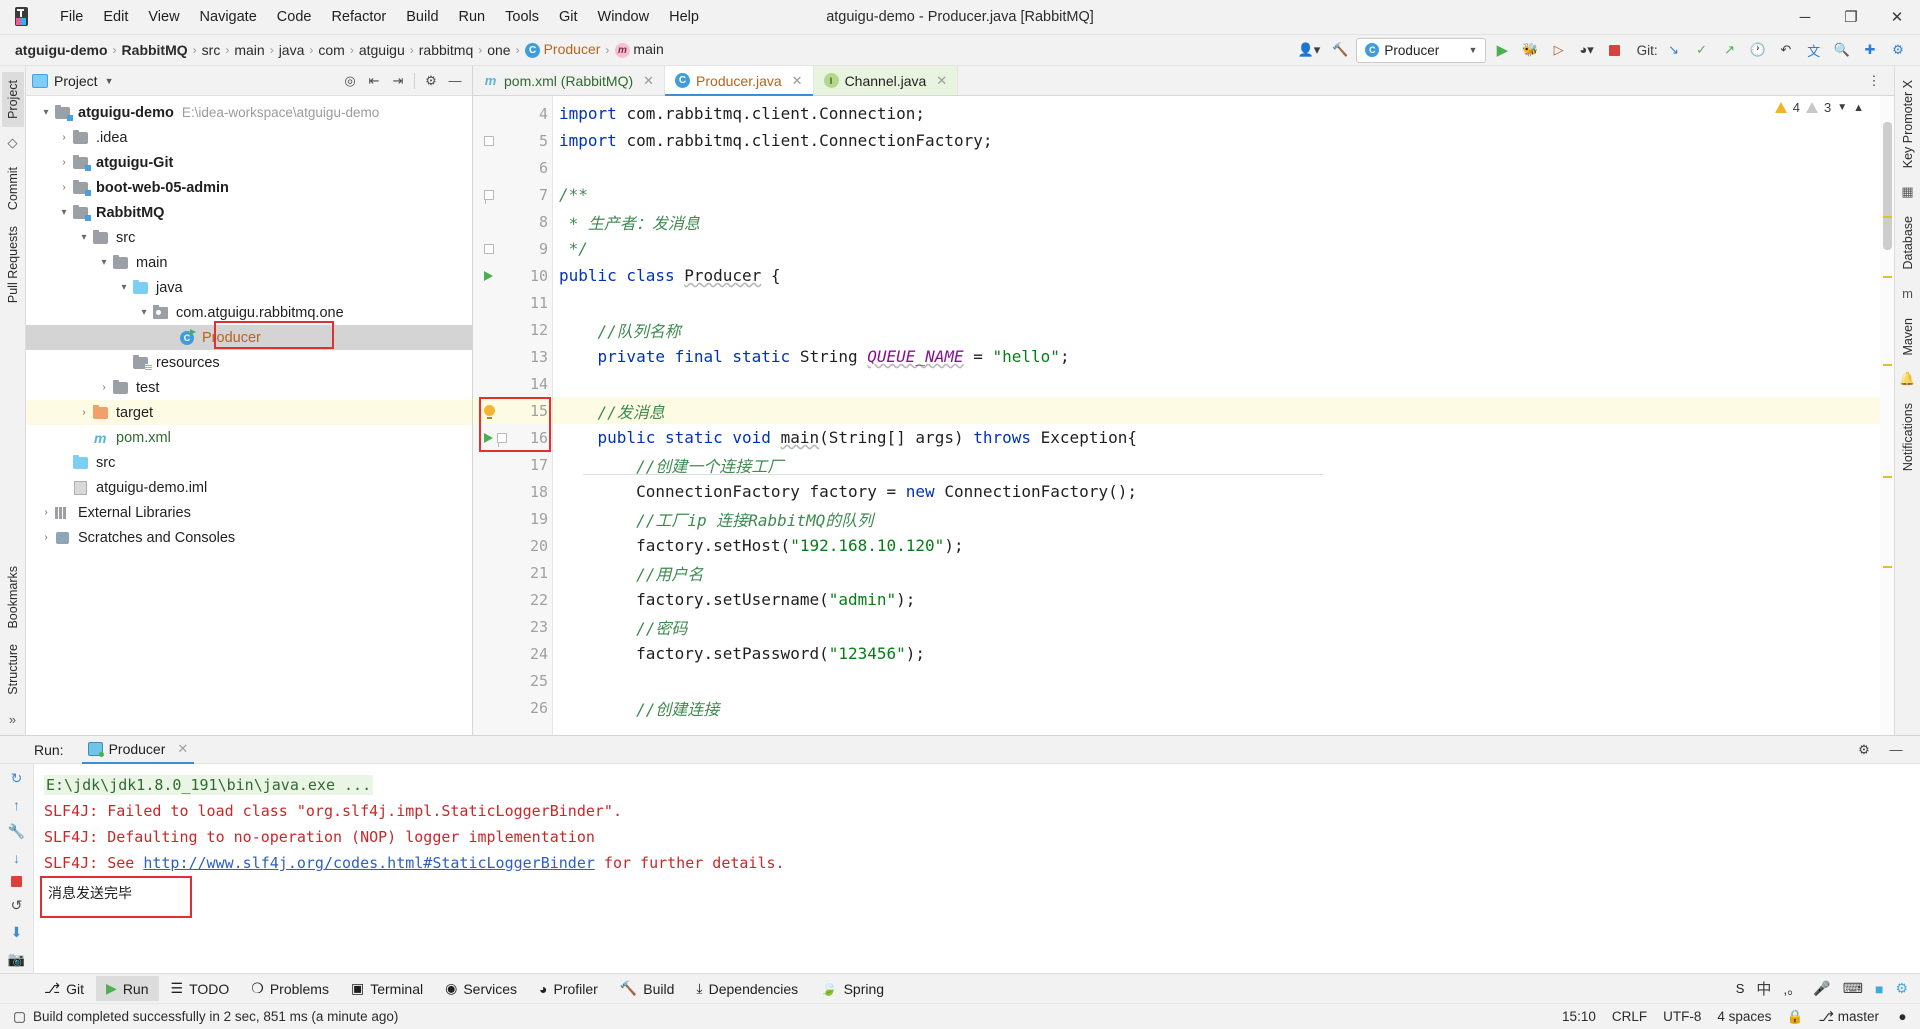 Image resolution: width=1920 pixels, height=1029 pixels. What do you see at coordinates (13, 597) in the screenshot?
I see `tool-tab-bookmarks: Bookmarks` at bounding box center [13, 597].